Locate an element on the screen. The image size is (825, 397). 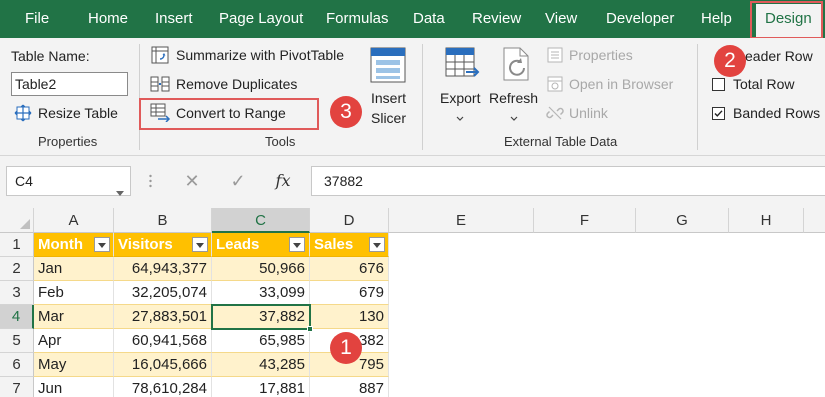
table-cell: 60,941,568 is located at coordinates (163, 341).